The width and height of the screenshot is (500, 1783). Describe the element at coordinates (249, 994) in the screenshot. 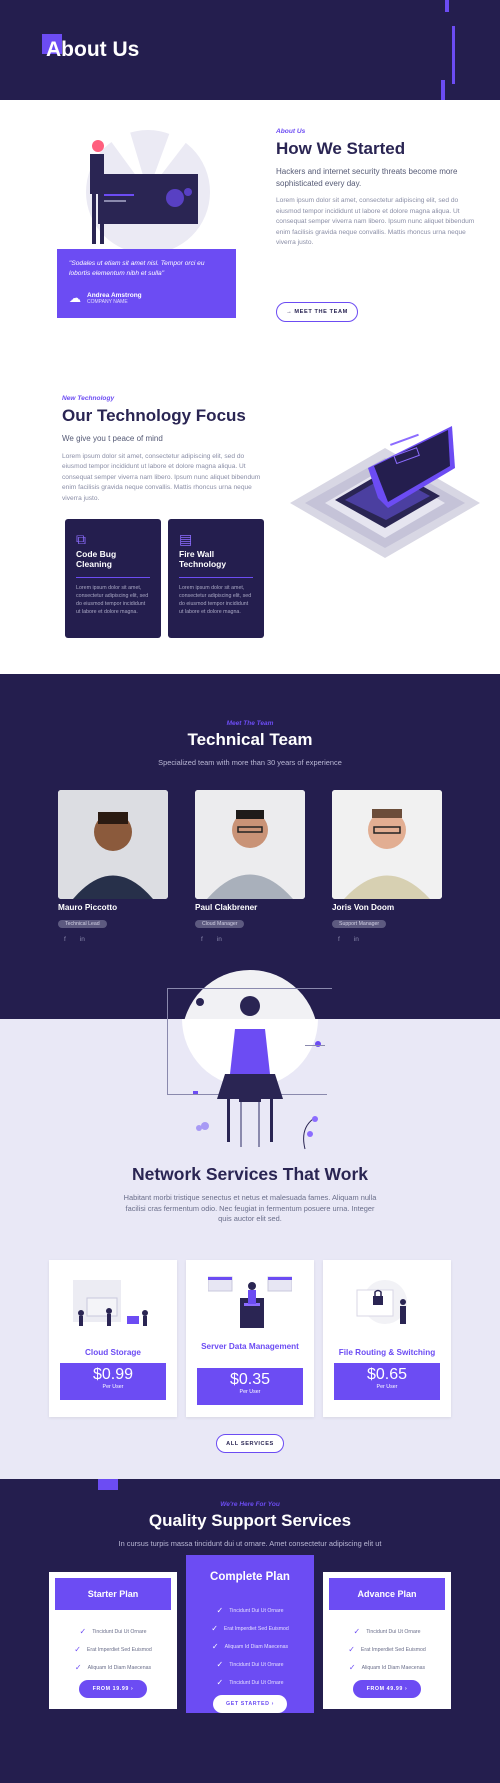

I see `woman-on-stool-illustration-top` at that location.